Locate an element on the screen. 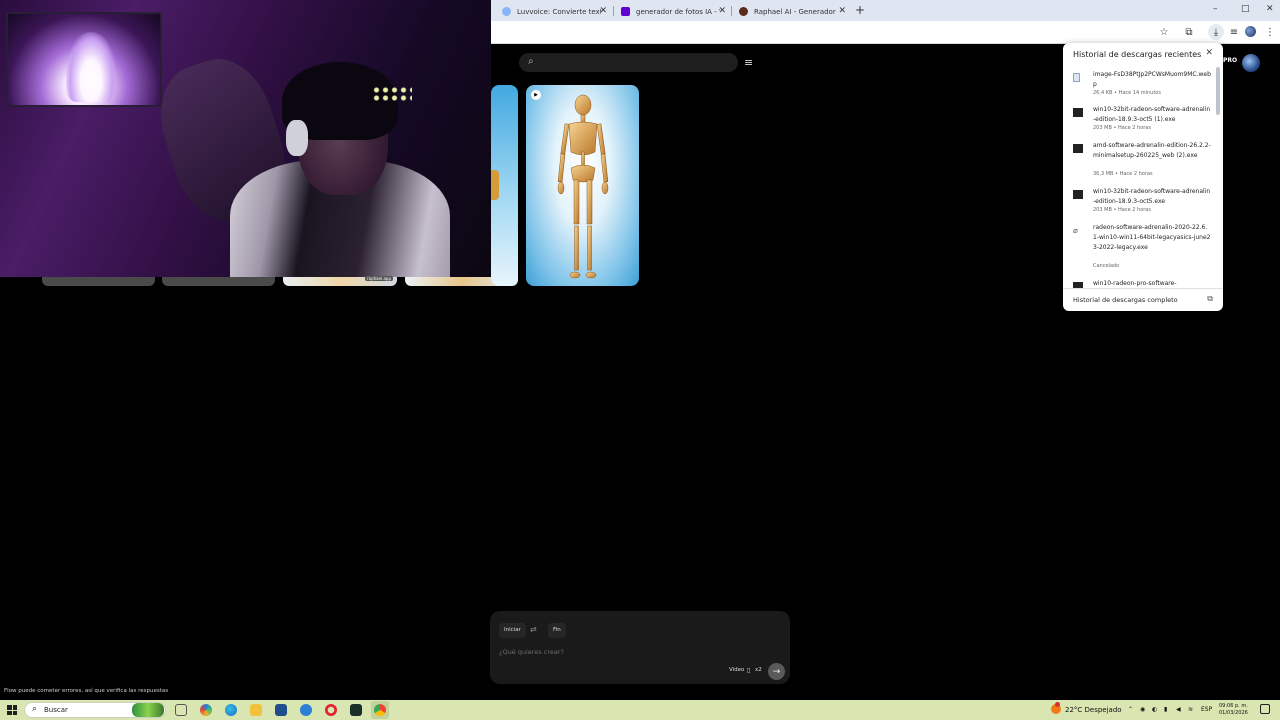 The height and width of the screenshot is (720, 1280). downloads-title: Historial de descargas recientes is located at coordinates (1137, 54).